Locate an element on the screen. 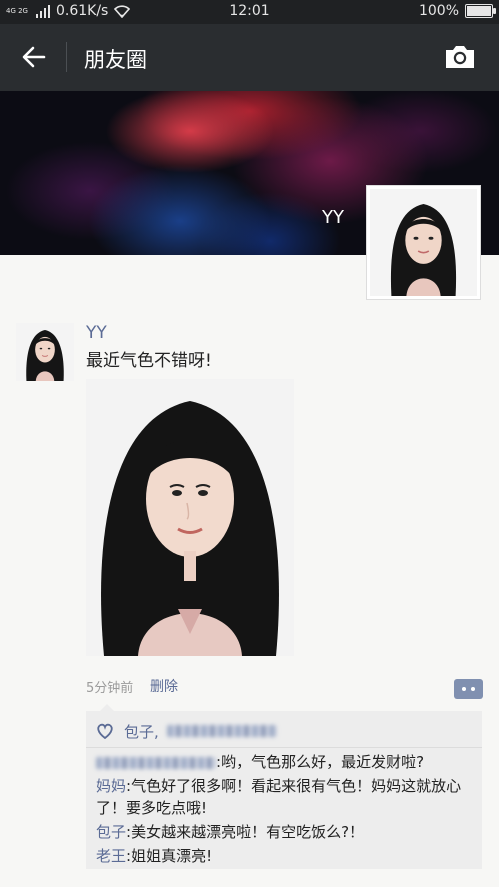 This screenshot has height=887, width=499. comment-author: 妈妈 is located at coordinates (111, 786).